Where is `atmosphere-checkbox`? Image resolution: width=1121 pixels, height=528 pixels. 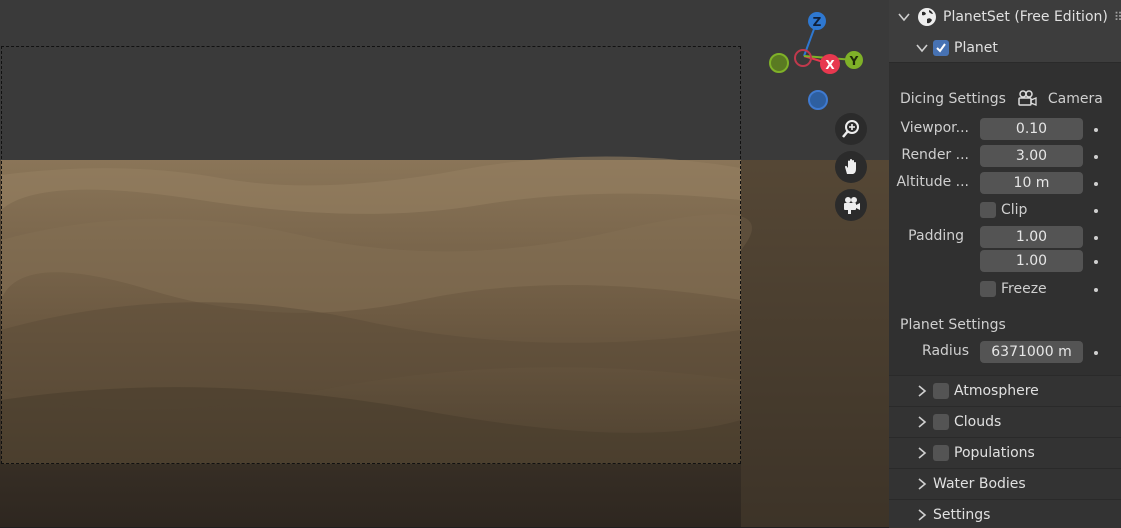 atmosphere-checkbox is located at coordinates (941, 391).